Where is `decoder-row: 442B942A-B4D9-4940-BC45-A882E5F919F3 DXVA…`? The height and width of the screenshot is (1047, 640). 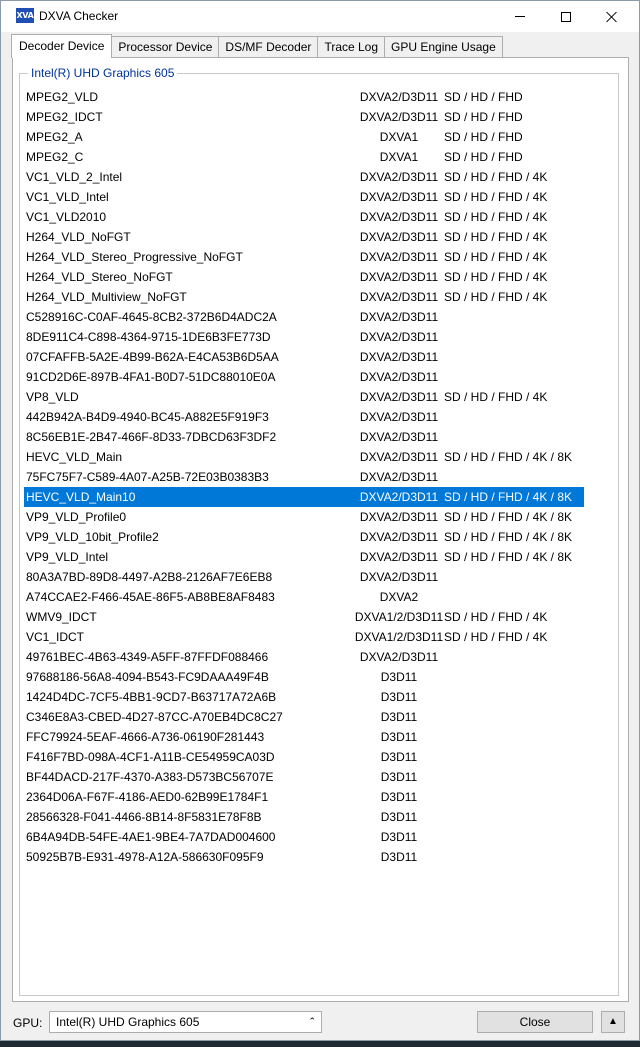
decoder-row: 442B942A-B4D9-4940-BC45-A882E5F919F3 DXVA… is located at coordinates (304, 417).